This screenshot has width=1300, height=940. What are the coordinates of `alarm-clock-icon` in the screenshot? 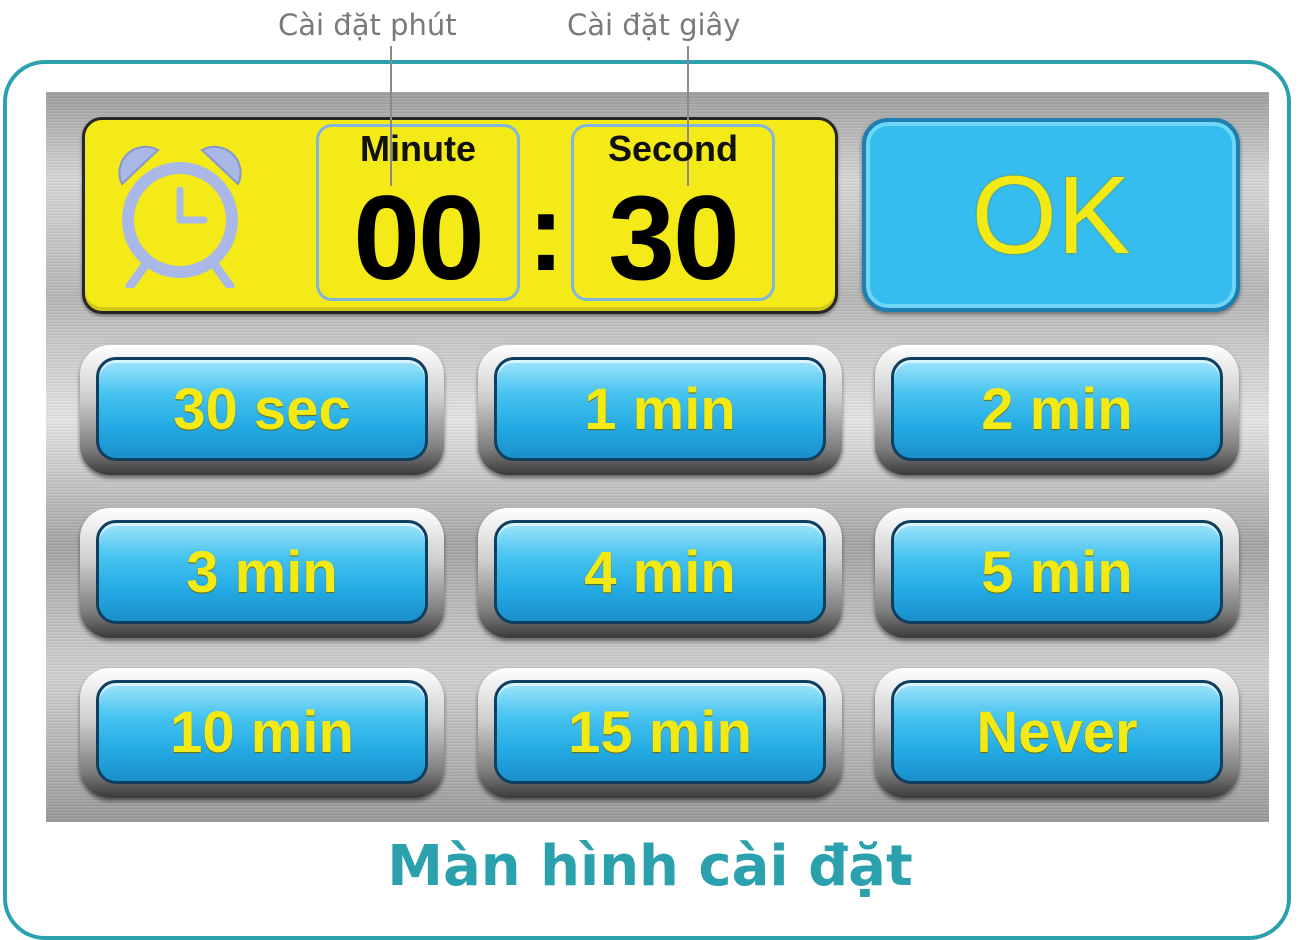 It's located at (180, 216).